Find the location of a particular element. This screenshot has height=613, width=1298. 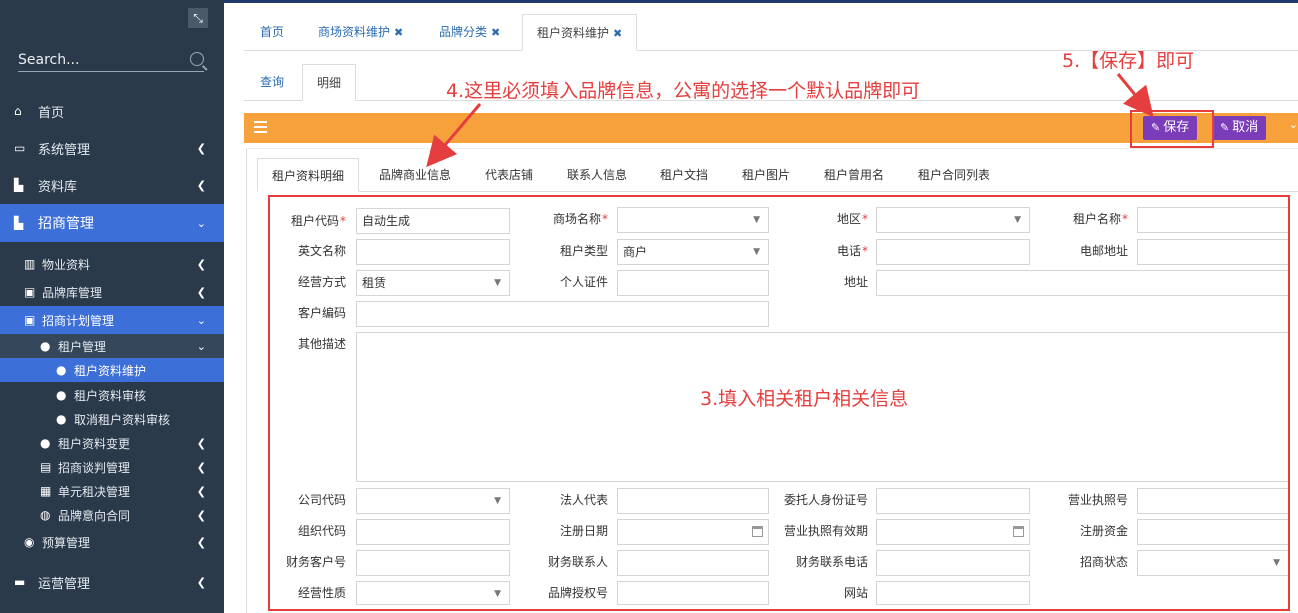

arrow-to-save is located at coordinates (1135, 95).